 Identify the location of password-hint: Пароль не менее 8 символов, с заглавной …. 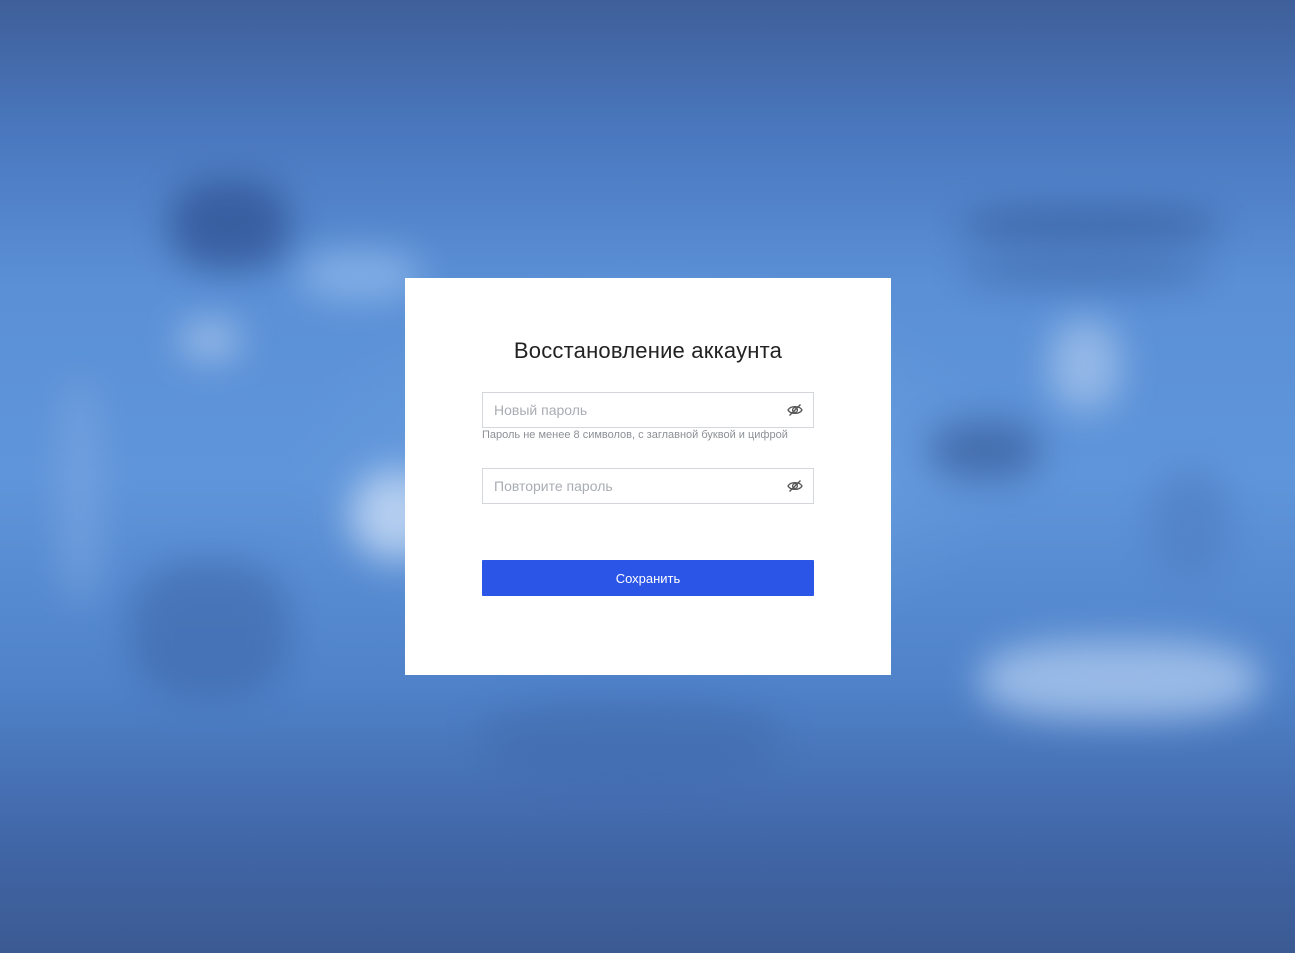
(635, 435).